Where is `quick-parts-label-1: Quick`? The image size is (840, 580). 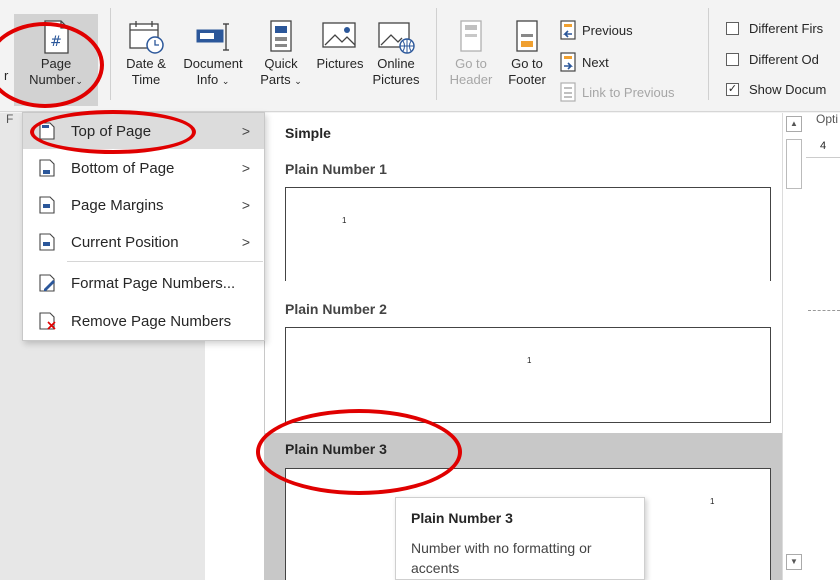
quick-parts-label-1: Quick is located at coordinates (281, 63).